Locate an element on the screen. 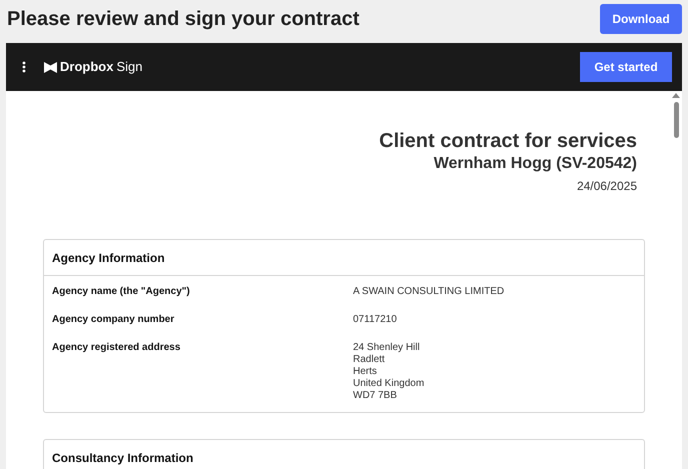 This screenshot has width=688, height=469. more-options-icon is located at coordinates (24, 67).